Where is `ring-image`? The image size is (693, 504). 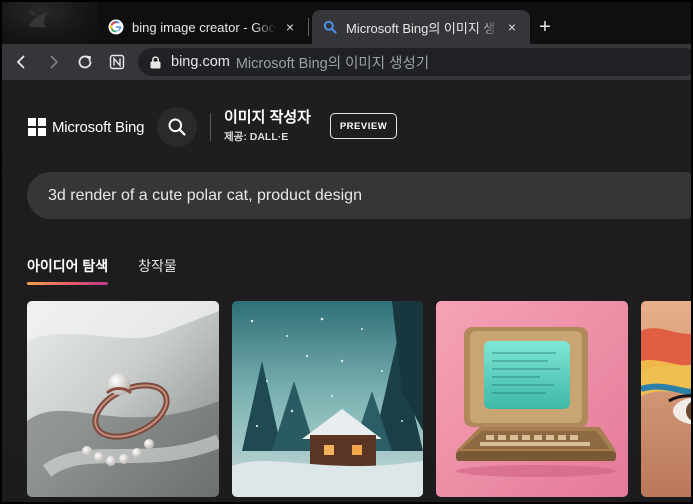 ring-image is located at coordinates (123, 399).